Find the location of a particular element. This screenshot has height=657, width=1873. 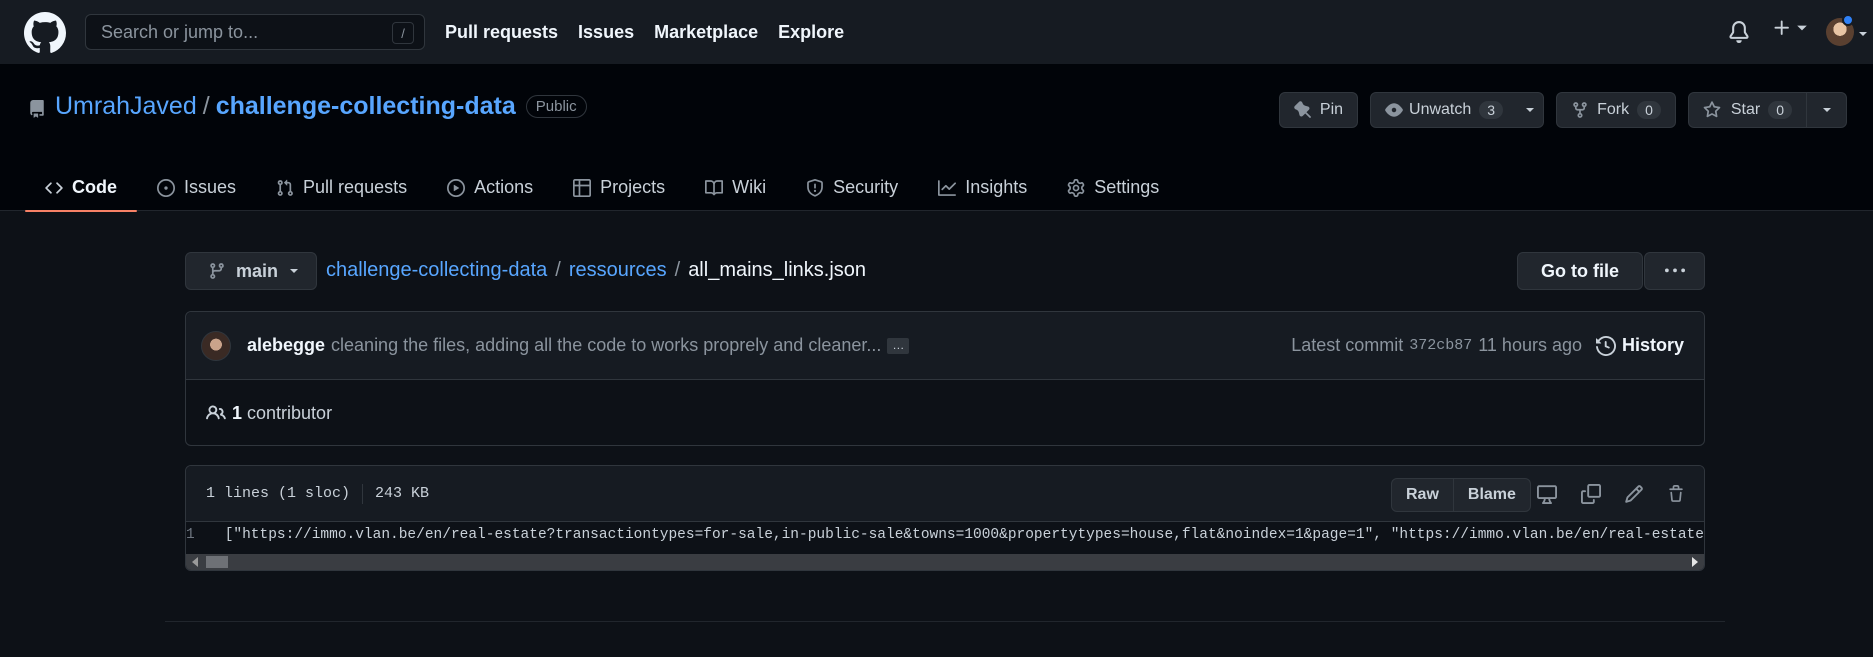

tab-pull-requests: Pull requests is located at coordinates (341, 187).